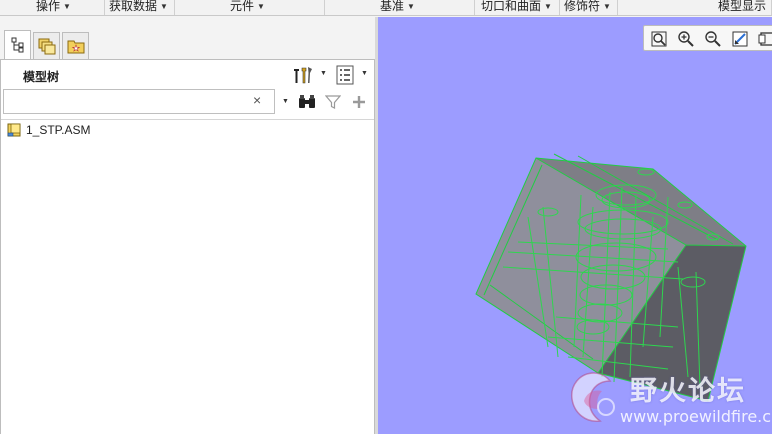 This screenshot has height=434, width=772. Describe the element at coordinates (257, 100) in the screenshot. I see `clear-search-icon: ×` at that location.